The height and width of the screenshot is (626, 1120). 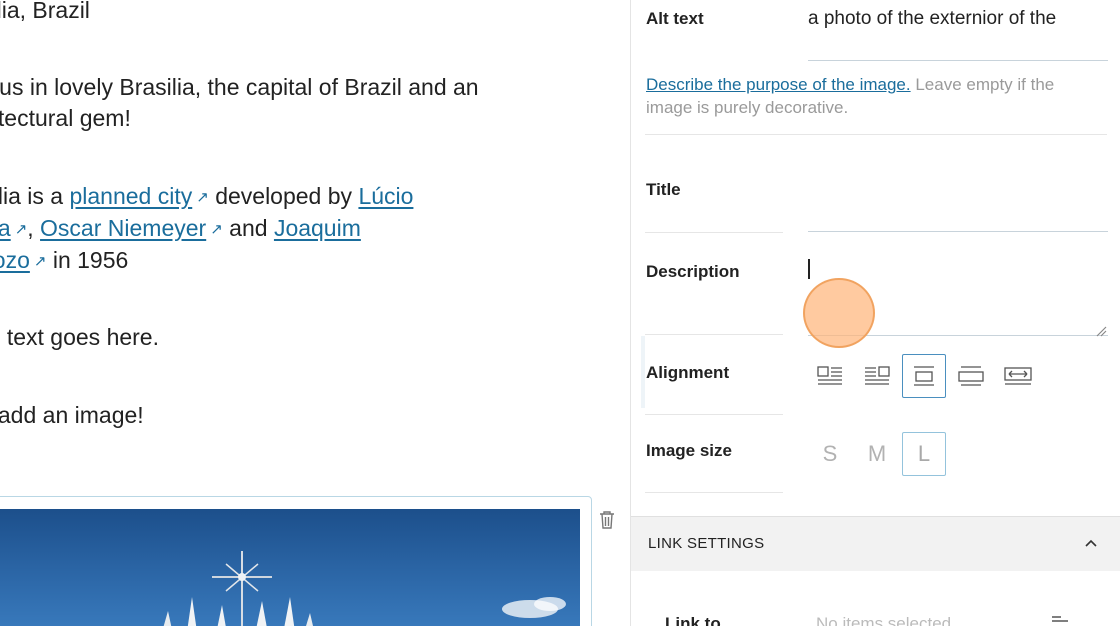 I want to click on align-left-icon, so click(x=829, y=375).